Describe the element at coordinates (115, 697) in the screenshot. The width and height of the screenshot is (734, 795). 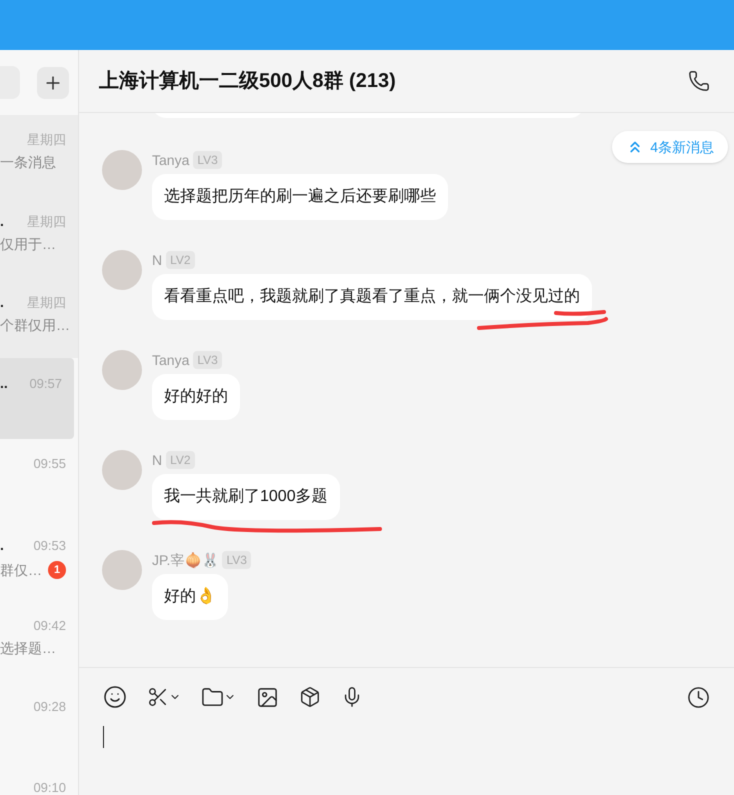
I see `emoji-icon` at that location.